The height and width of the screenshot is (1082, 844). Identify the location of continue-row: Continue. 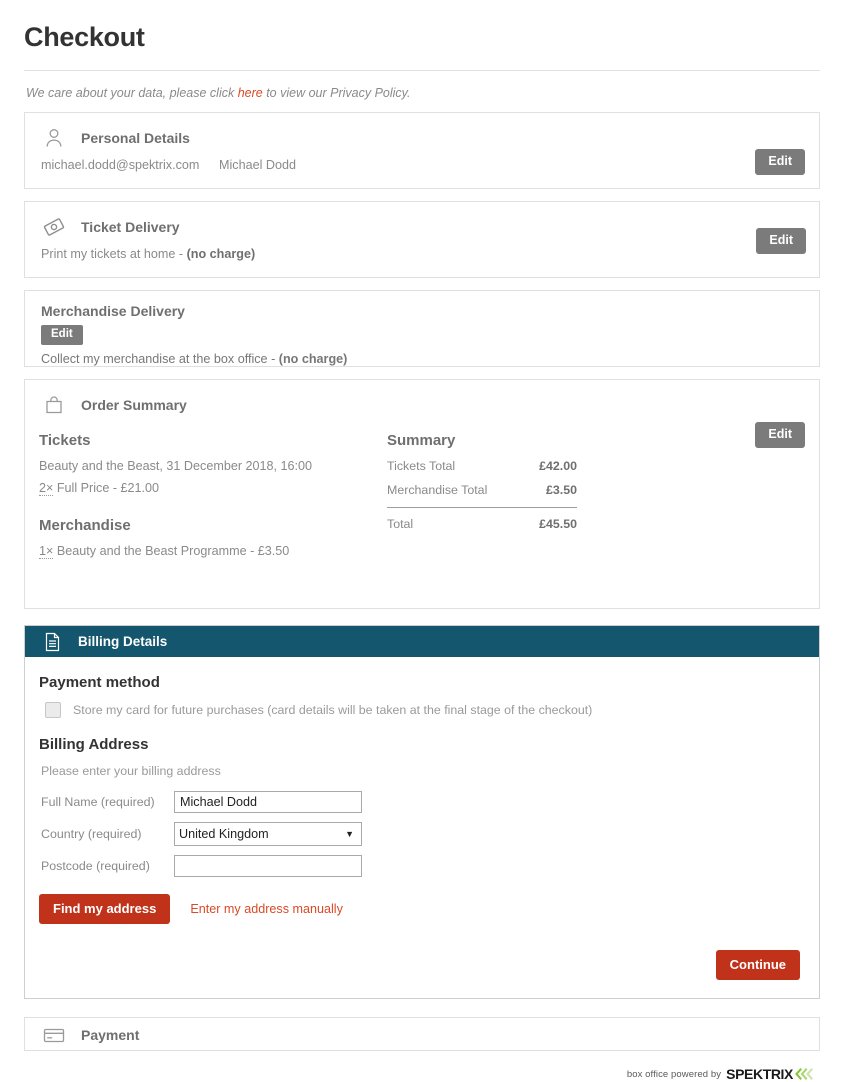
(420, 965).